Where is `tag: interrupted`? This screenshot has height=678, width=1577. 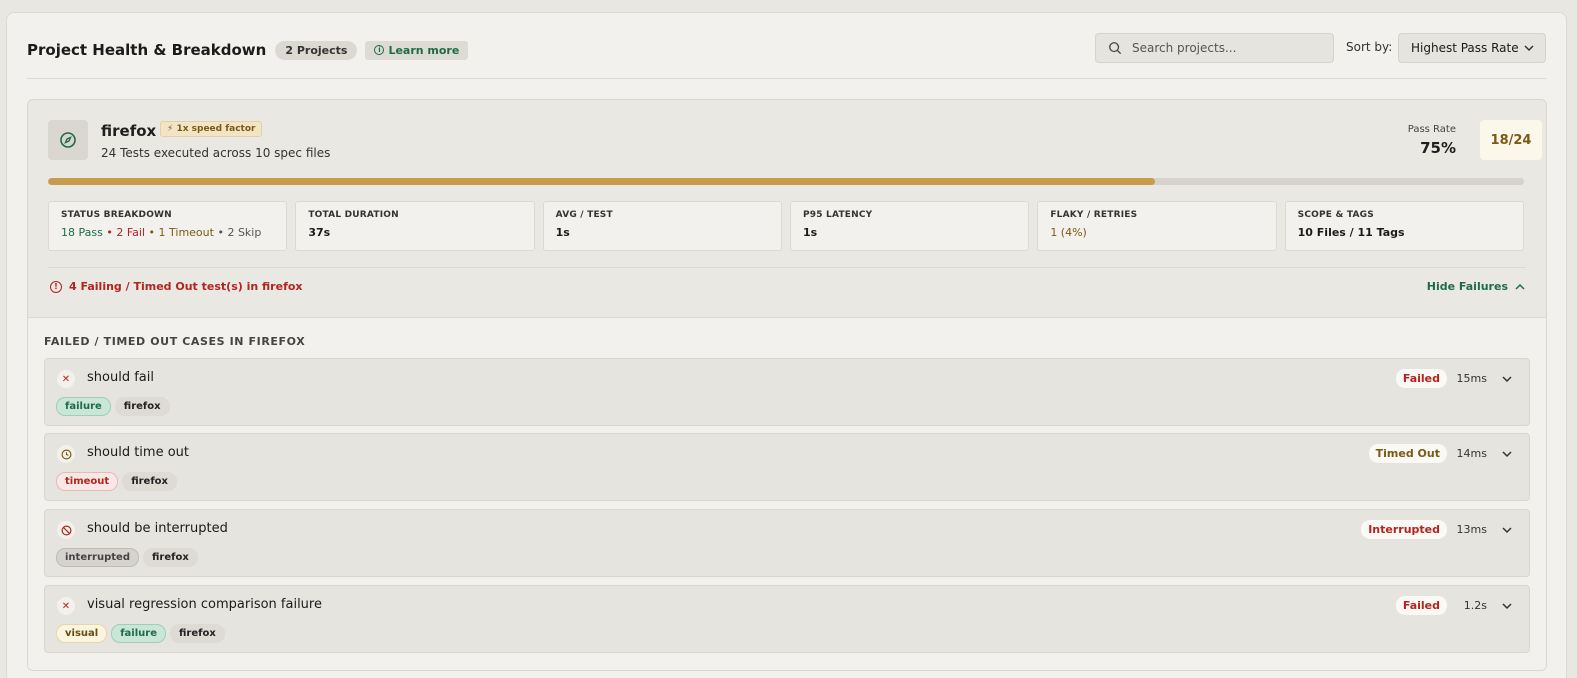 tag: interrupted is located at coordinates (97, 557).